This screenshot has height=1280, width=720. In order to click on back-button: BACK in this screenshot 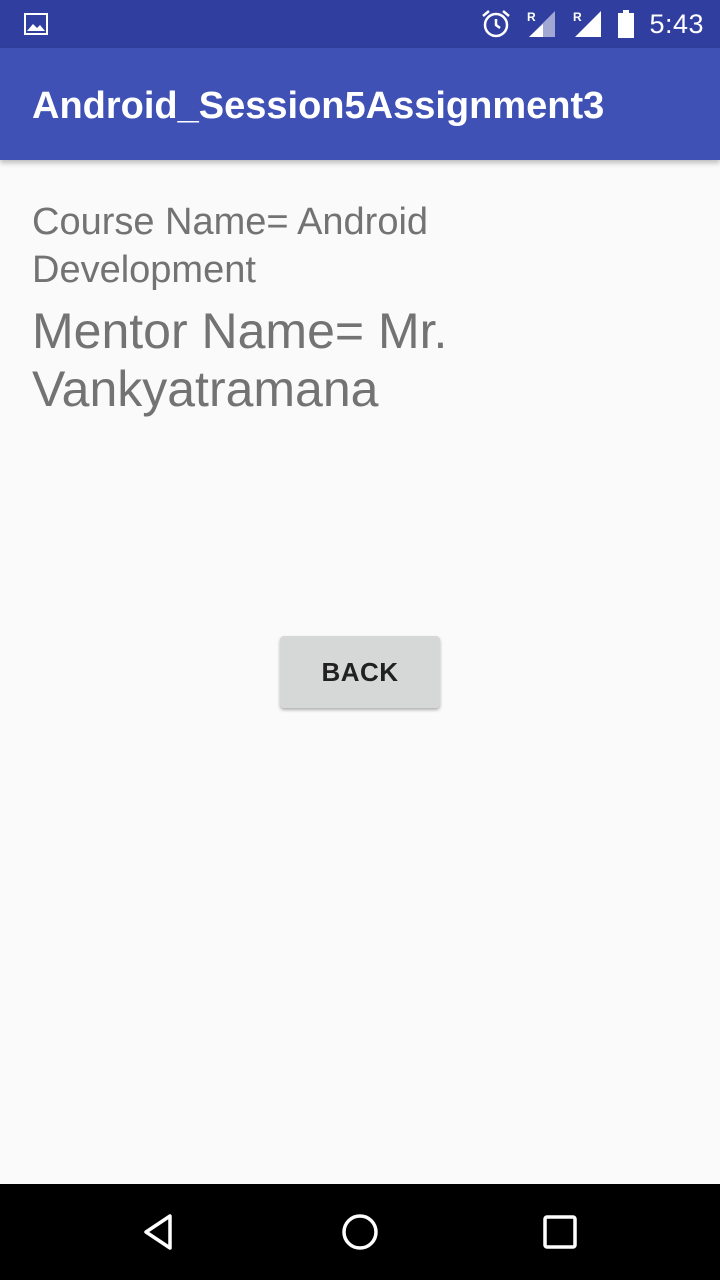, I will do `click(360, 672)`.